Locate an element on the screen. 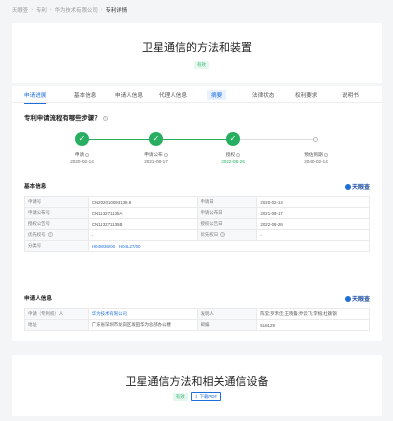 This screenshot has width=393, height=421. field-label: 申请（专利权）人 is located at coordinates (56, 314).